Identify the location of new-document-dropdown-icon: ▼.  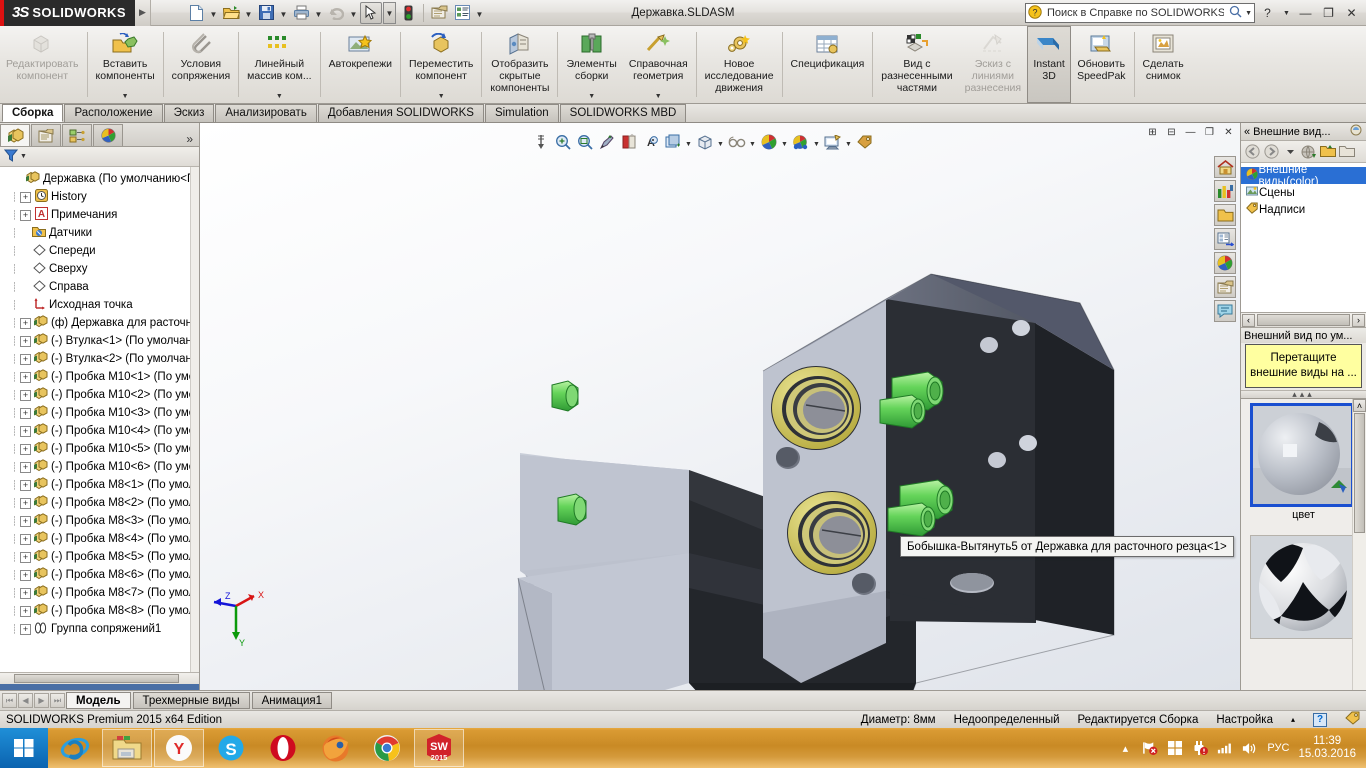
(213, 13).